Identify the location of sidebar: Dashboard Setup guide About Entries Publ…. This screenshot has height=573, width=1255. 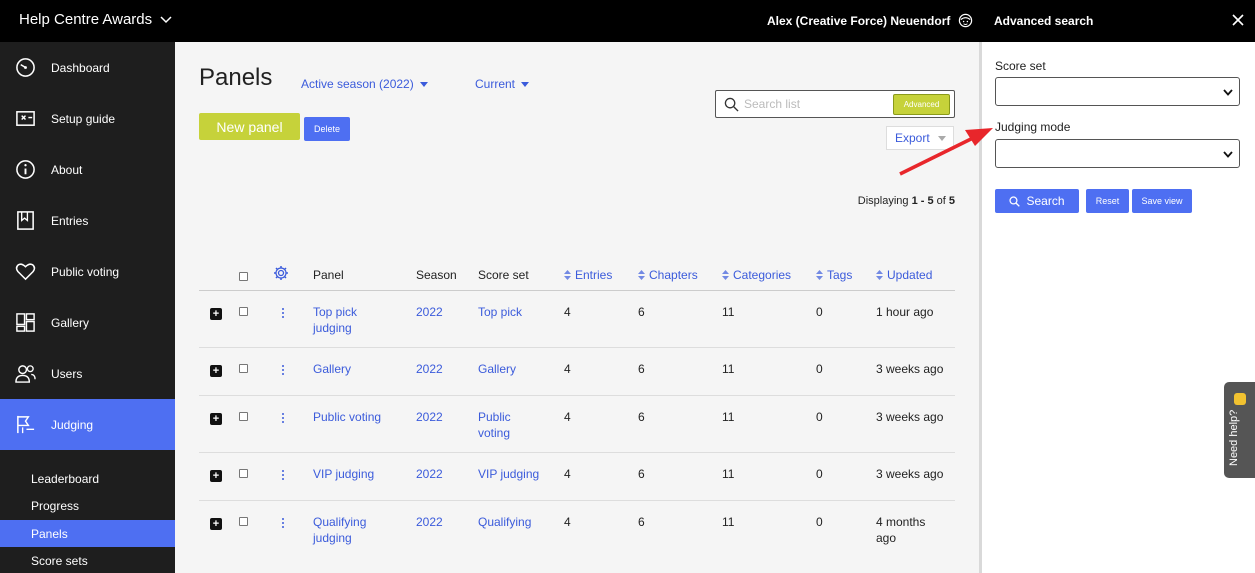
(87, 307).